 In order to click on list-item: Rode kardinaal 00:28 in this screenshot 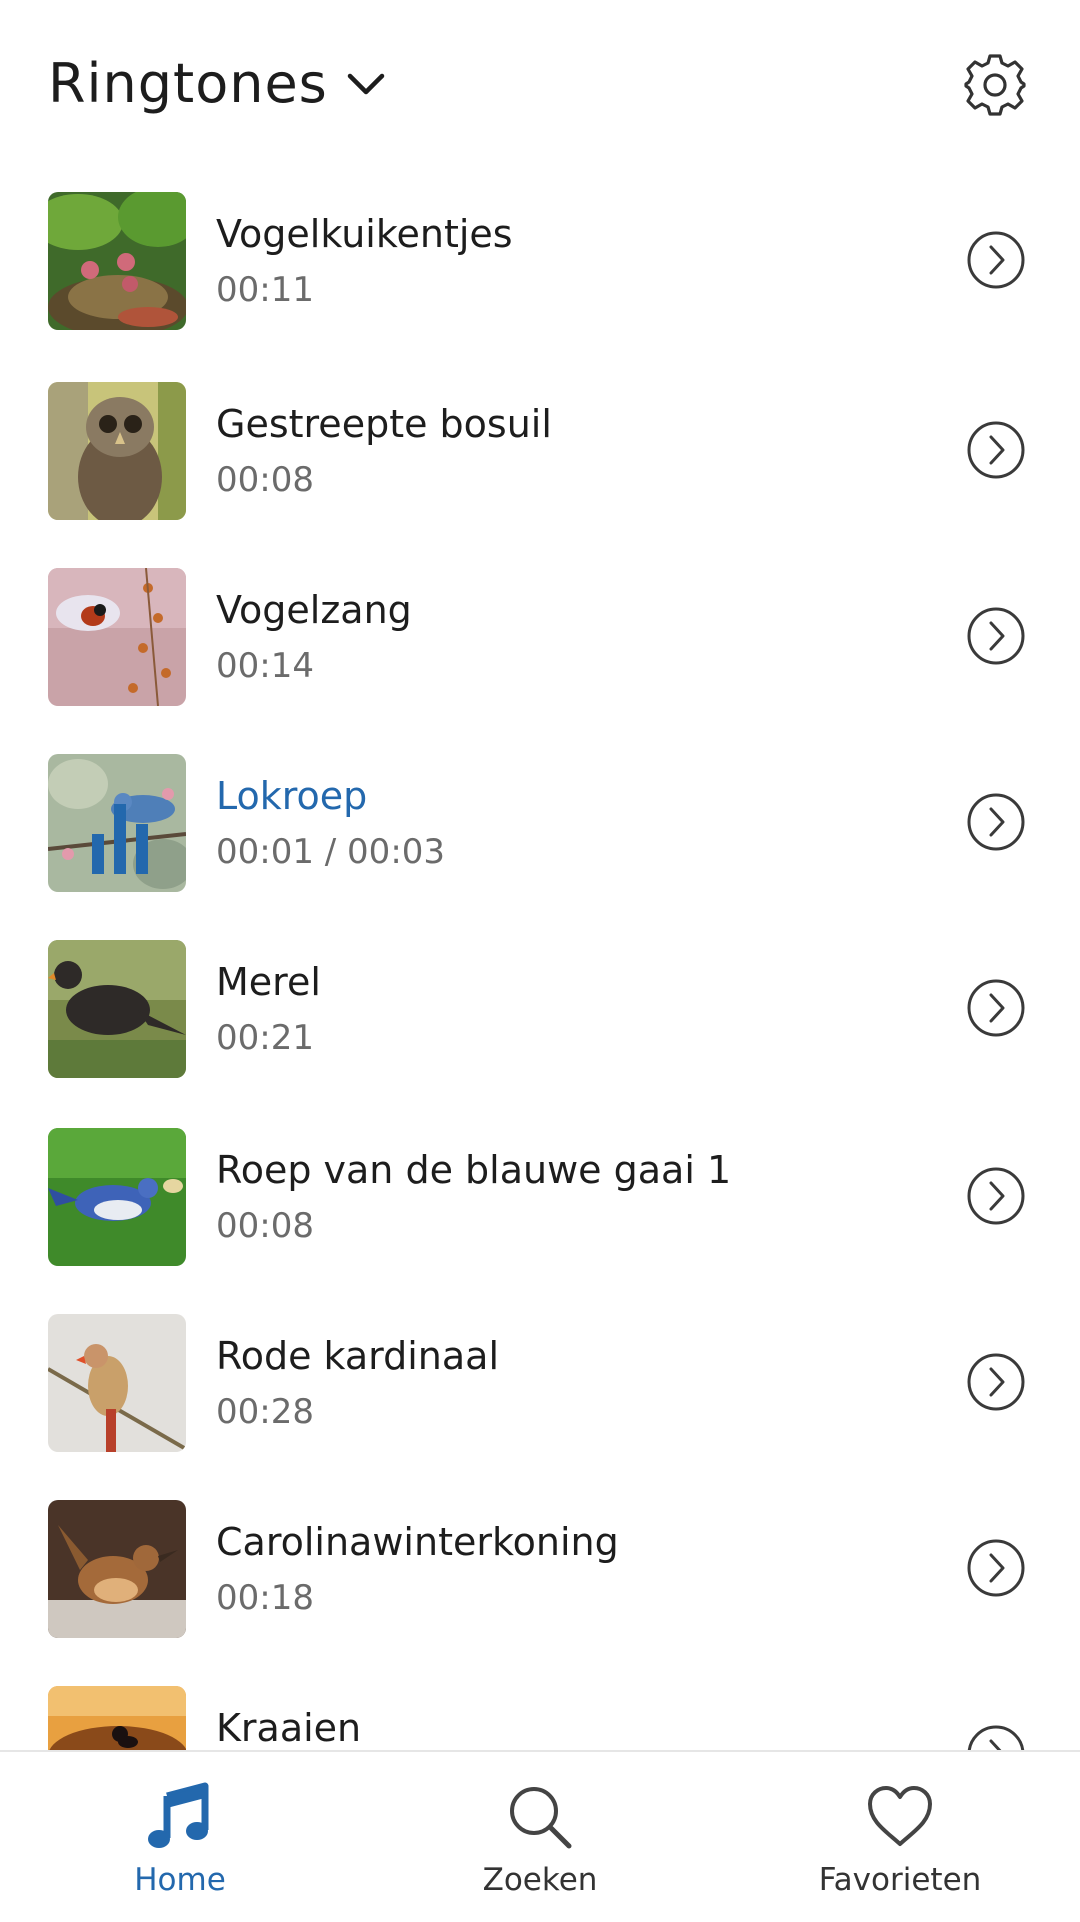, I will do `click(540, 1401)`.